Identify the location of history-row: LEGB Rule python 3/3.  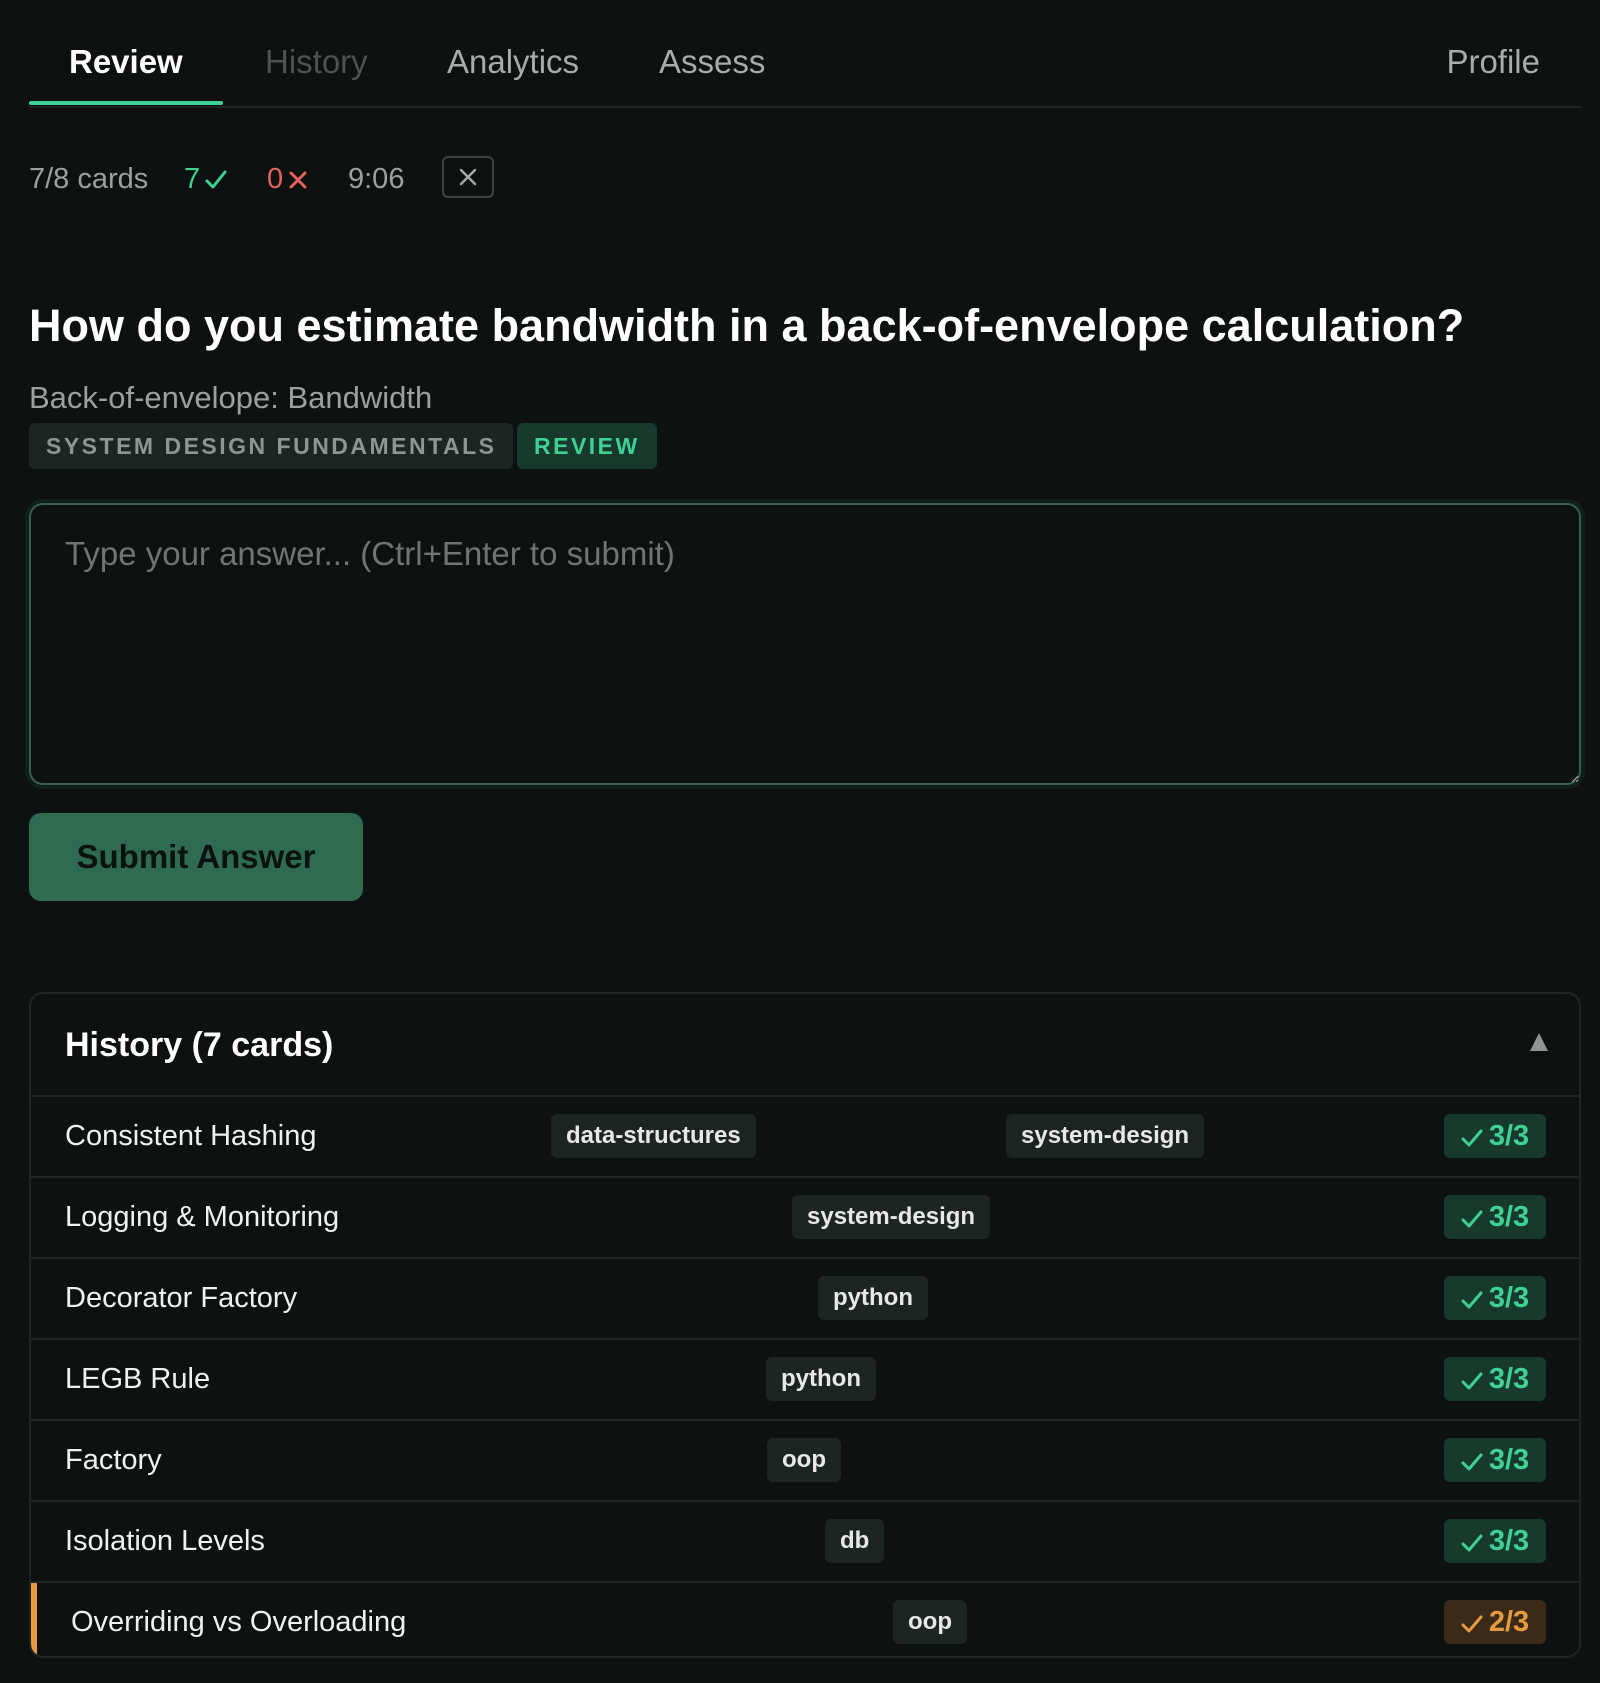
(805, 1380).